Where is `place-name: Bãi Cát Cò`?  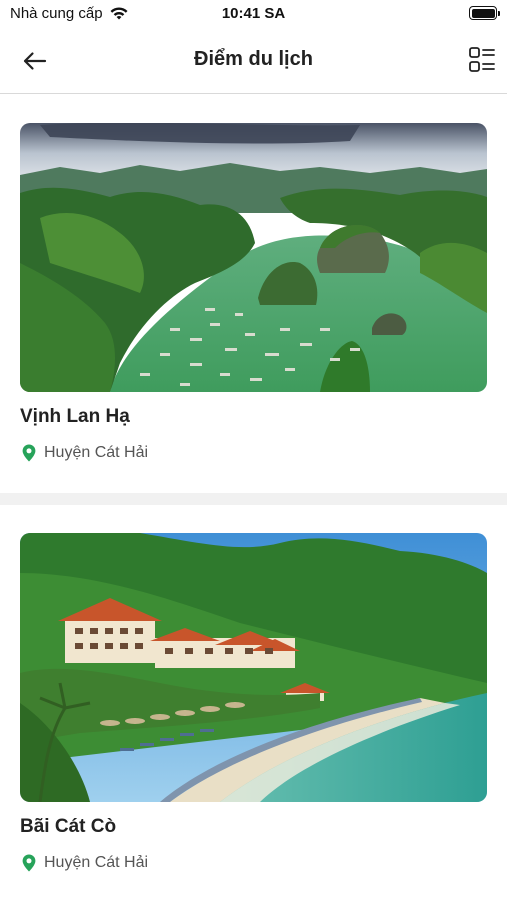 place-name: Bãi Cát Cò is located at coordinates (68, 827).